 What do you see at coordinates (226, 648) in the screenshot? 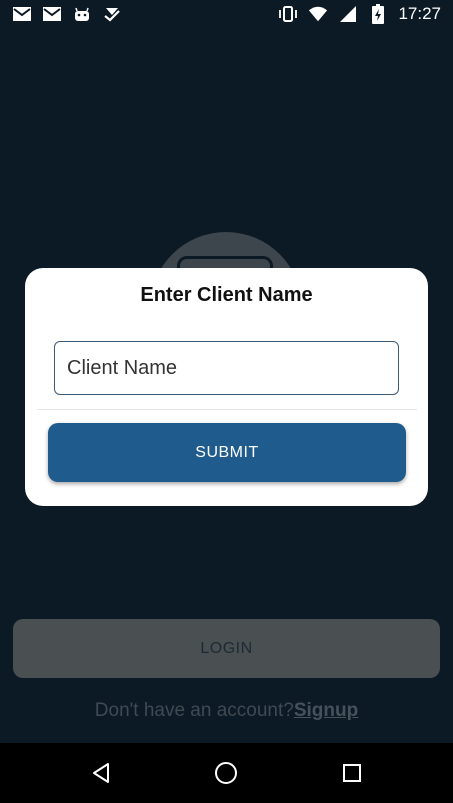
I see `login-button: LOGIN` at bounding box center [226, 648].